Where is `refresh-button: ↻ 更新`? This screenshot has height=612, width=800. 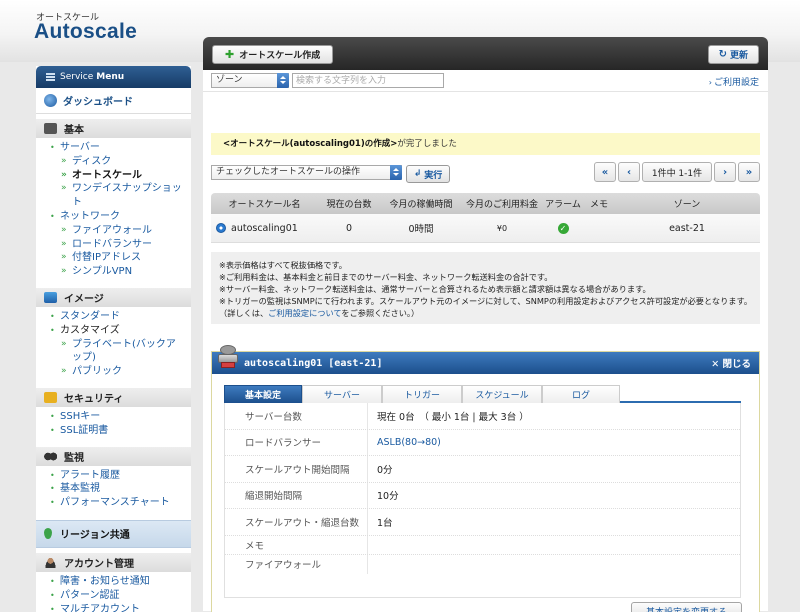 refresh-button: ↻ 更新 is located at coordinates (733, 54).